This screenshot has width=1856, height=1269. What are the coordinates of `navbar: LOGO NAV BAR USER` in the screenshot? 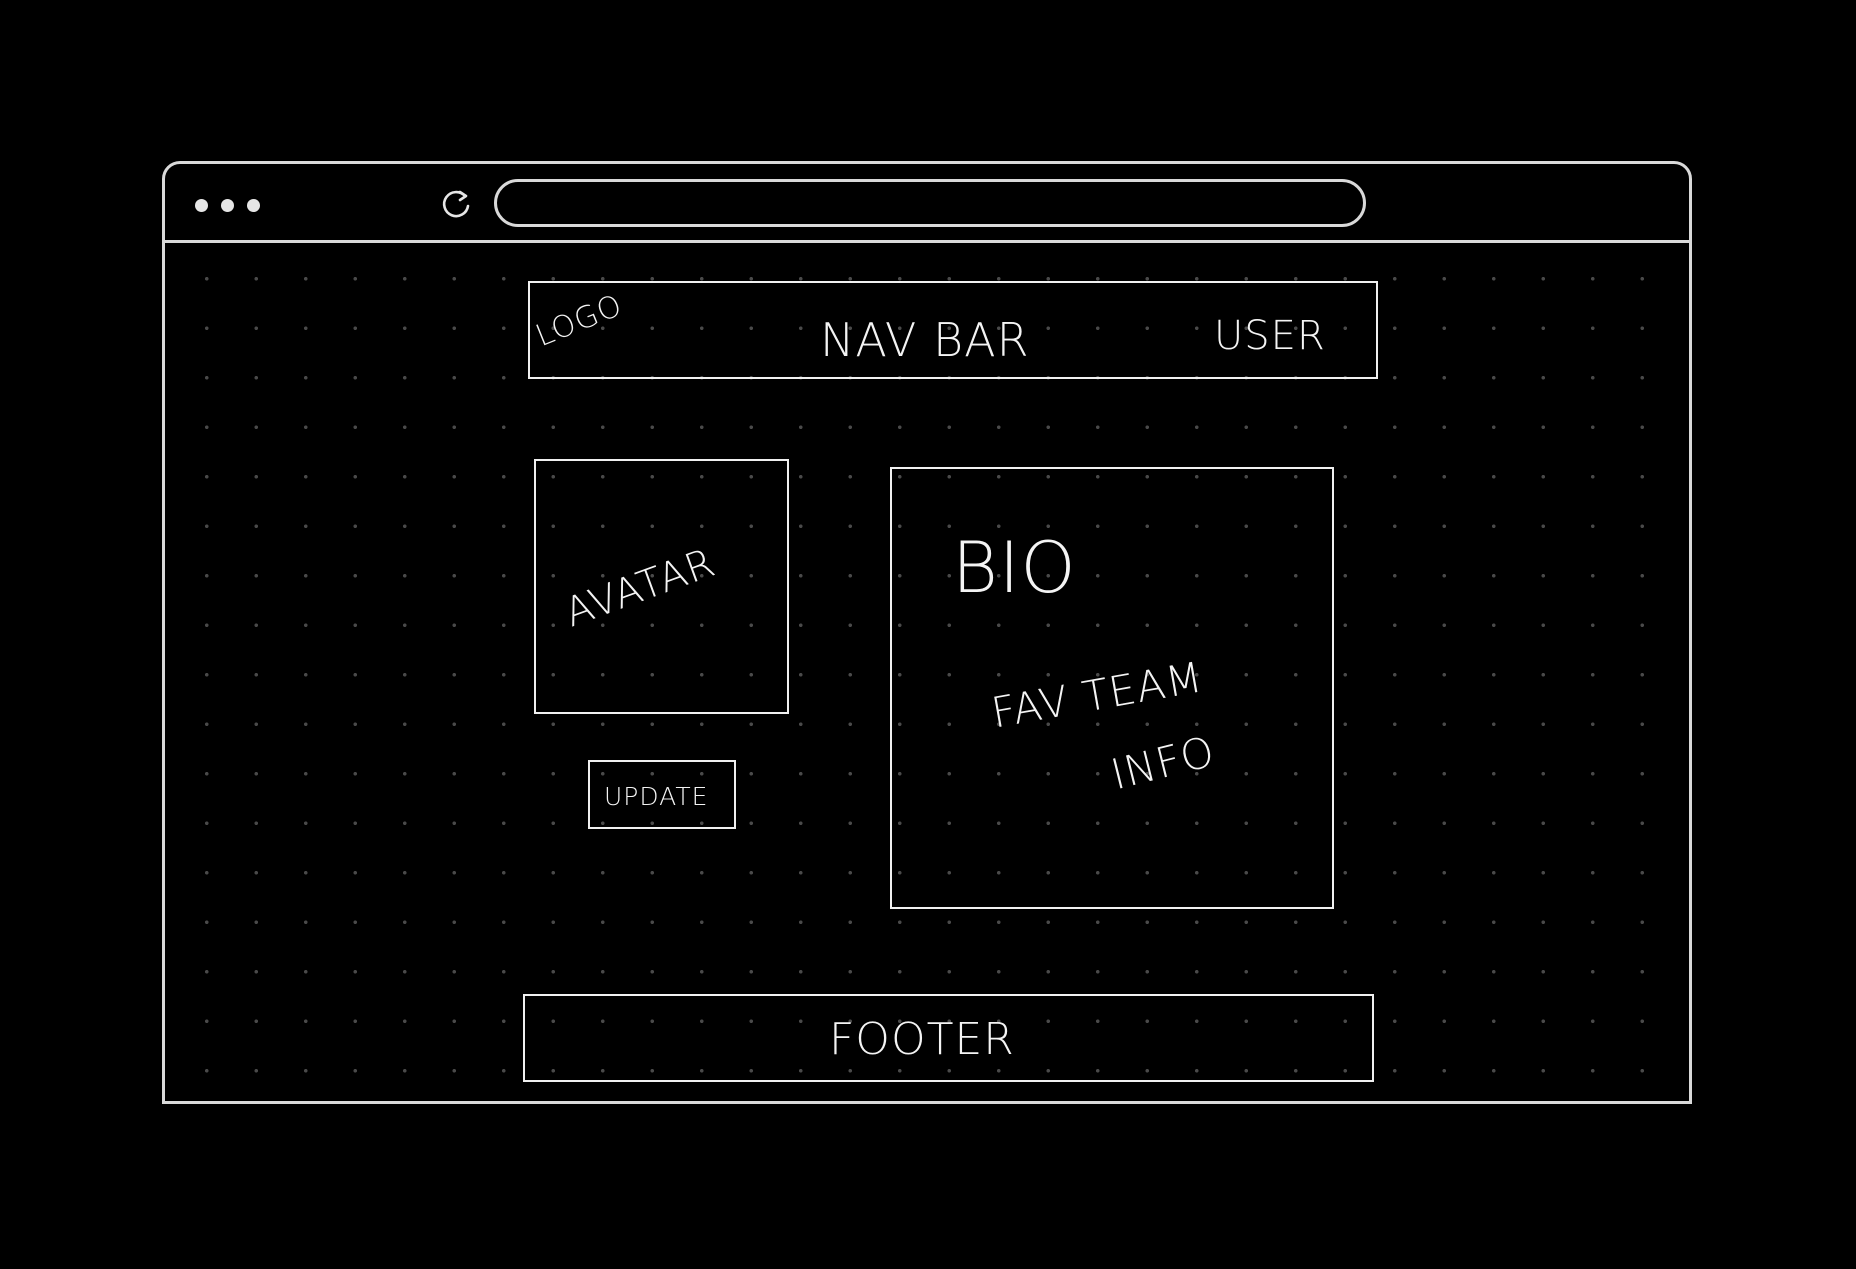 It's located at (953, 330).